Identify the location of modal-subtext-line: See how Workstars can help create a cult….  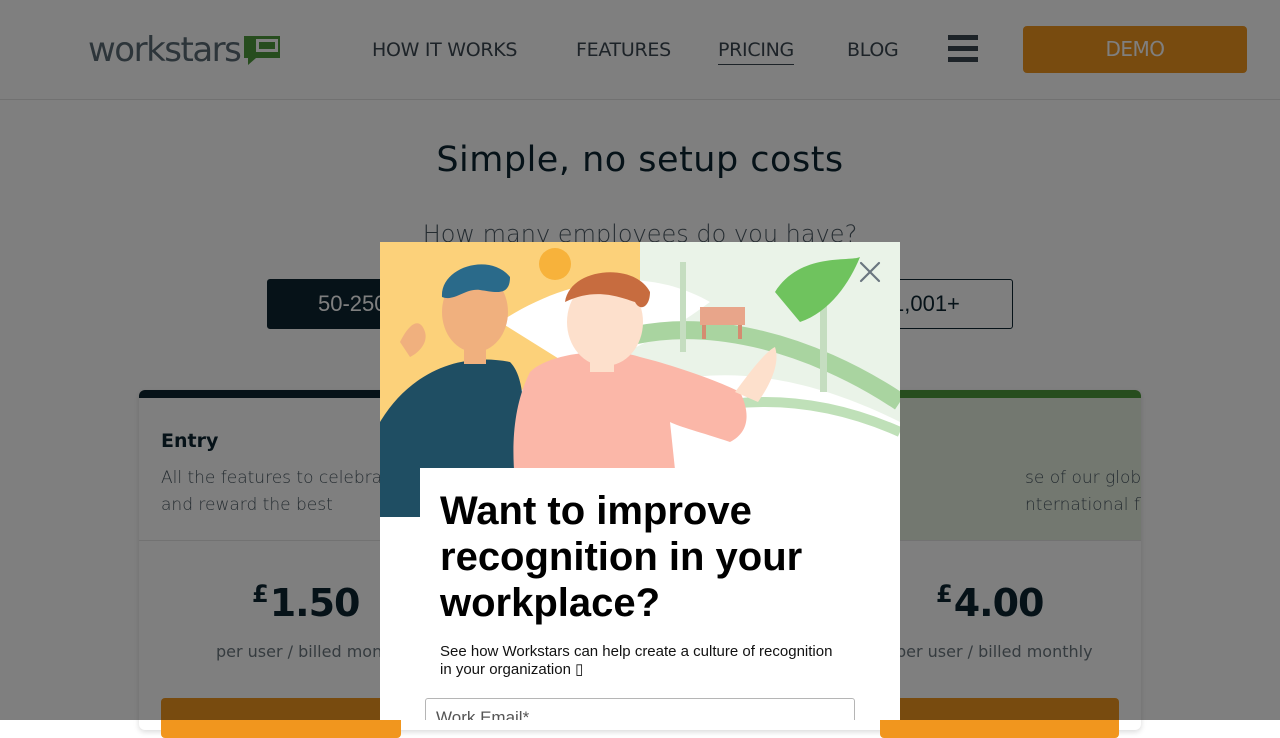
(636, 651).